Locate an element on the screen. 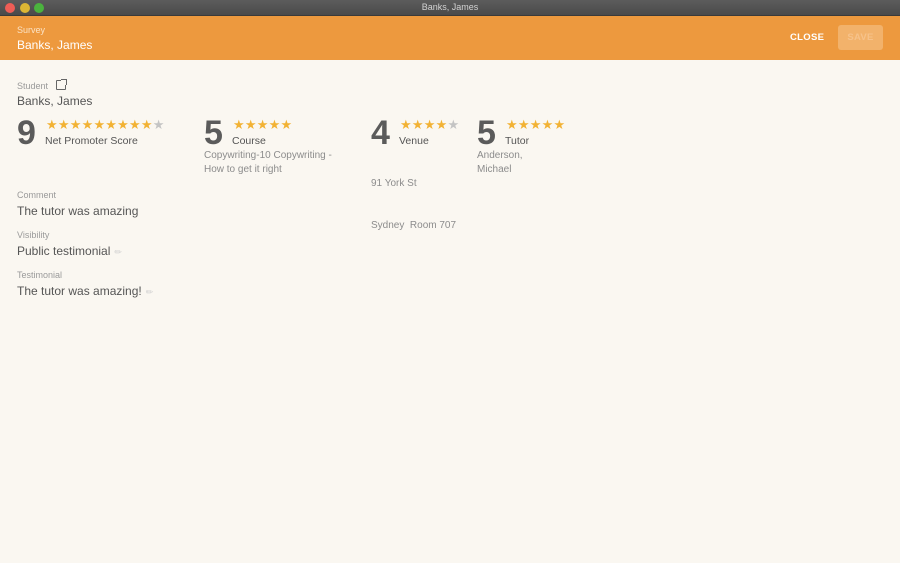  student-label: Student is located at coordinates (33, 86).